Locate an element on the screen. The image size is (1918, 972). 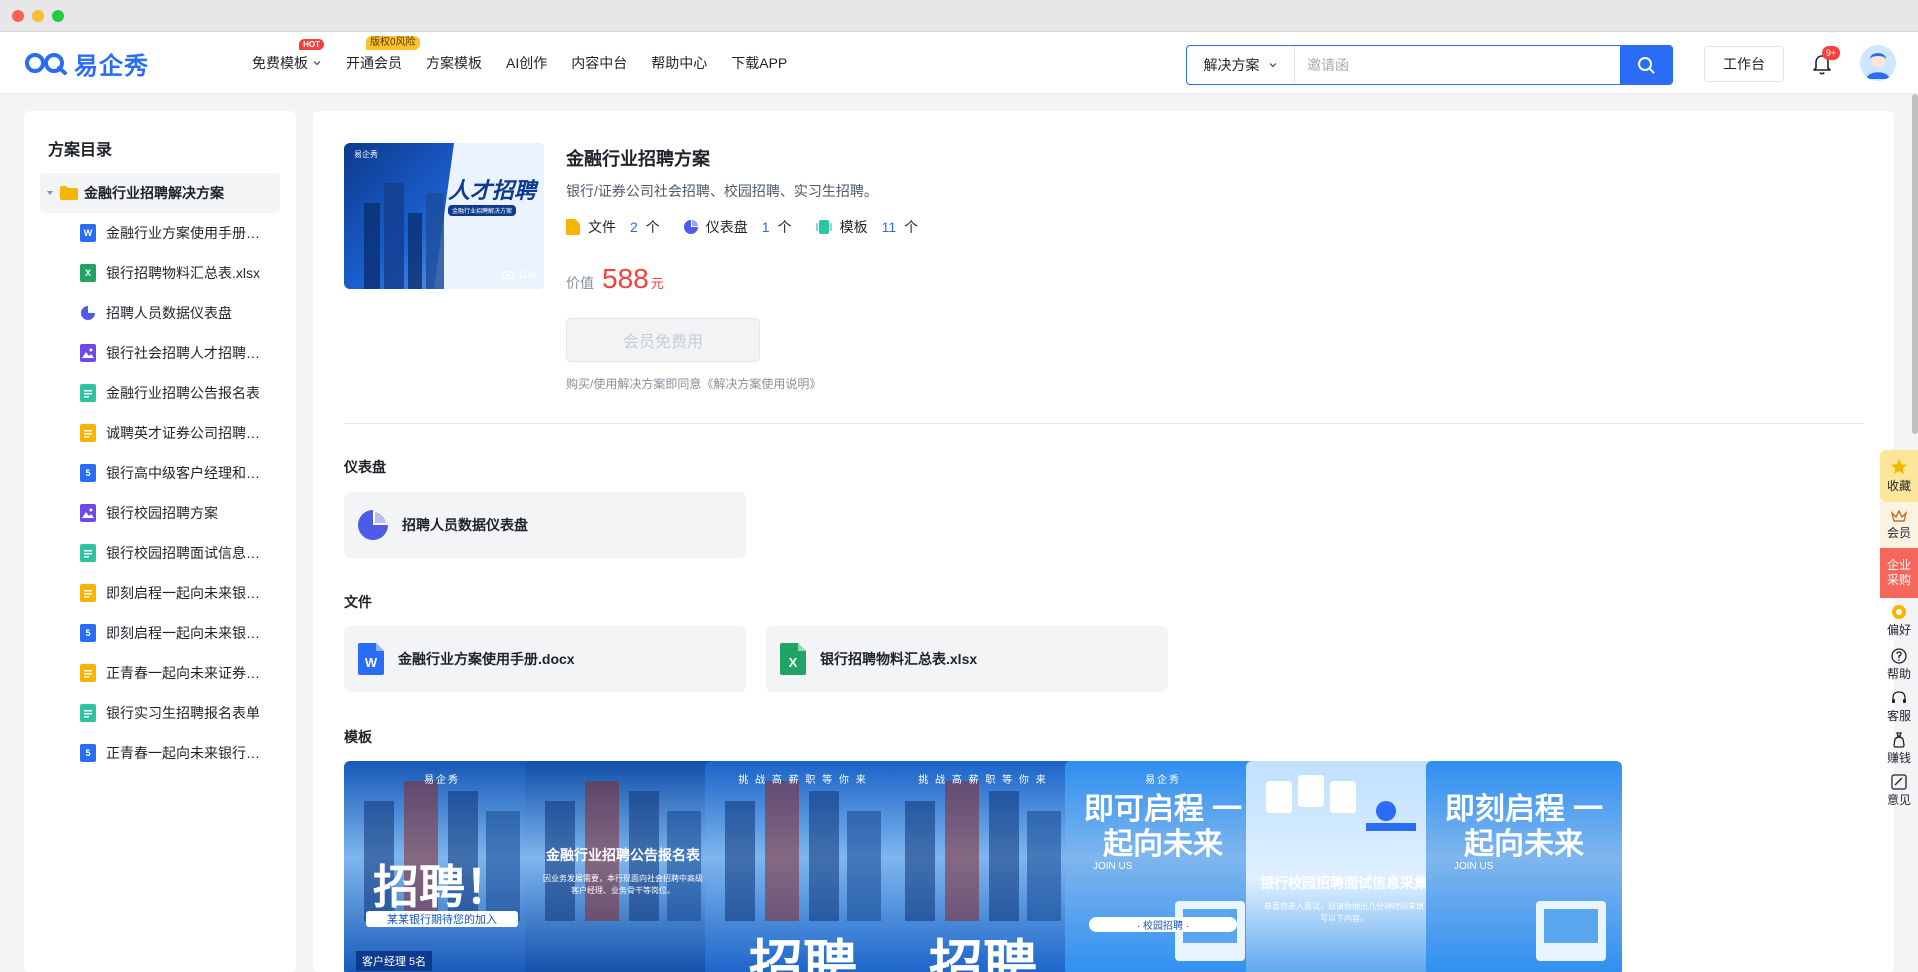
rail-item-label: 偏好 is located at coordinates (1898, 630).